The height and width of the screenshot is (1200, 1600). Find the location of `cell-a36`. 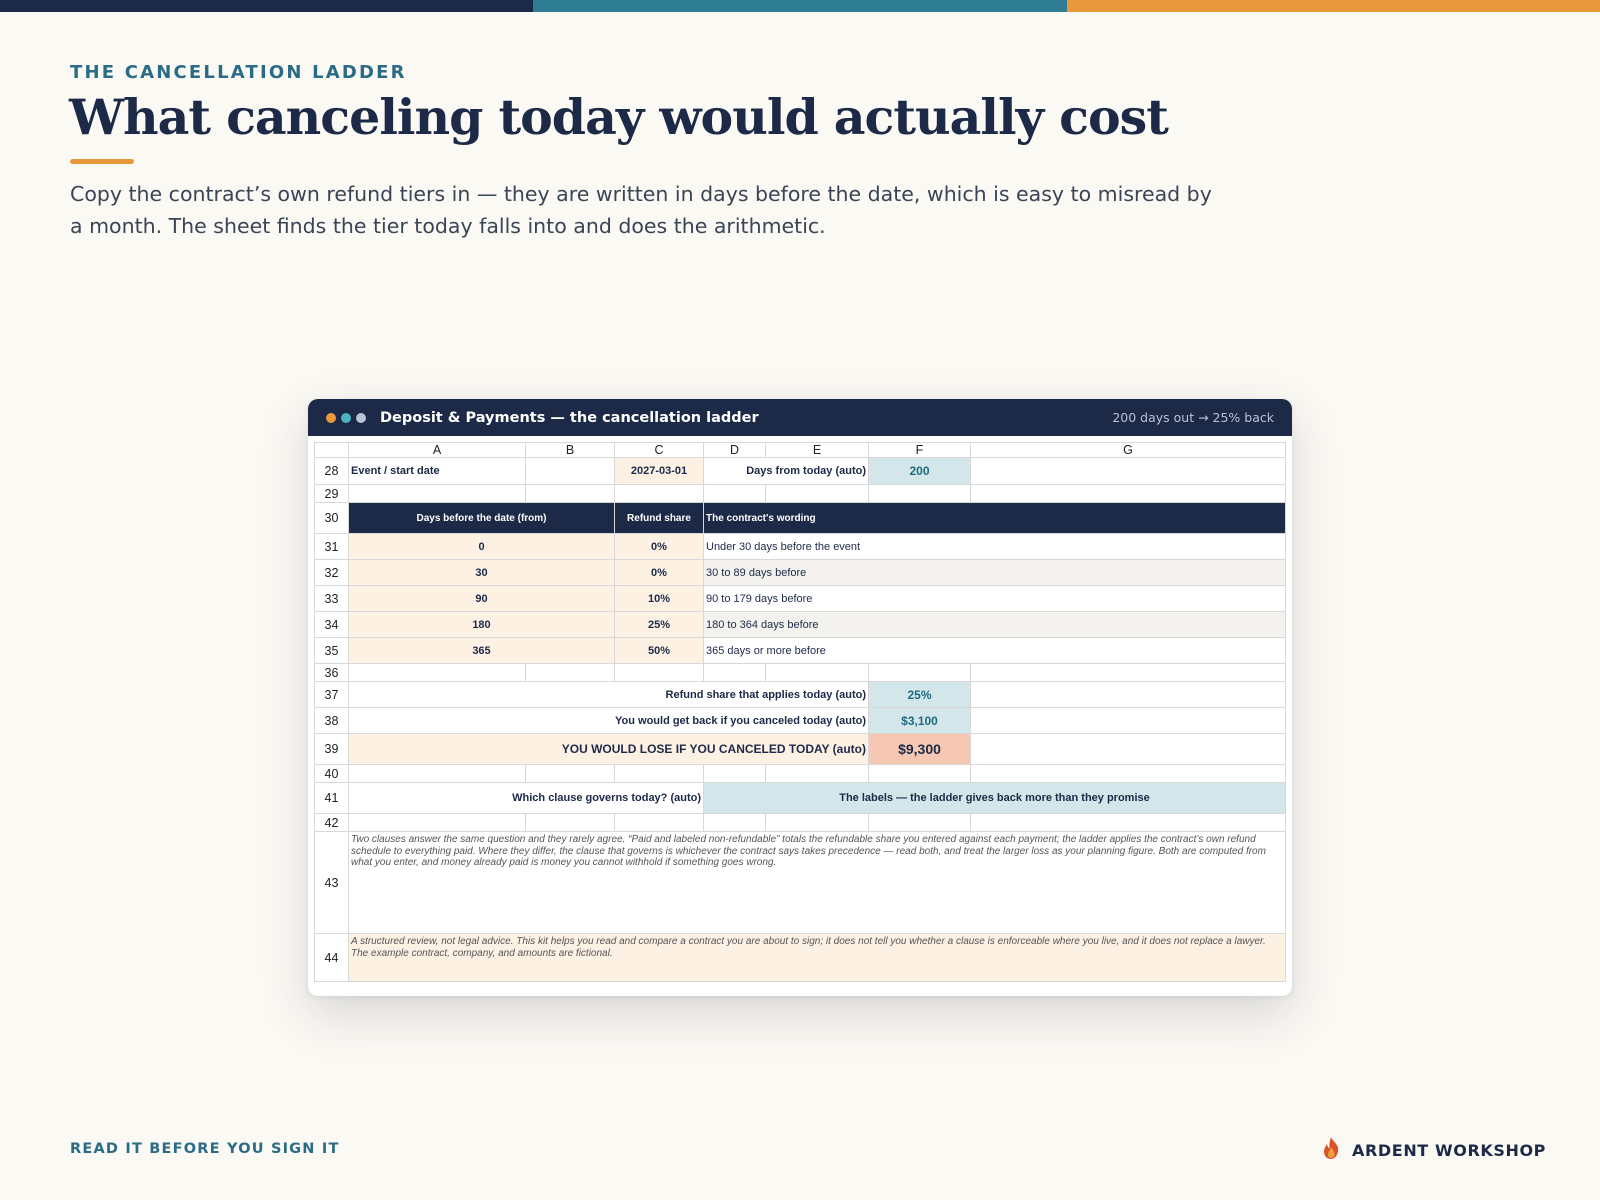

cell-a36 is located at coordinates (437, 673).